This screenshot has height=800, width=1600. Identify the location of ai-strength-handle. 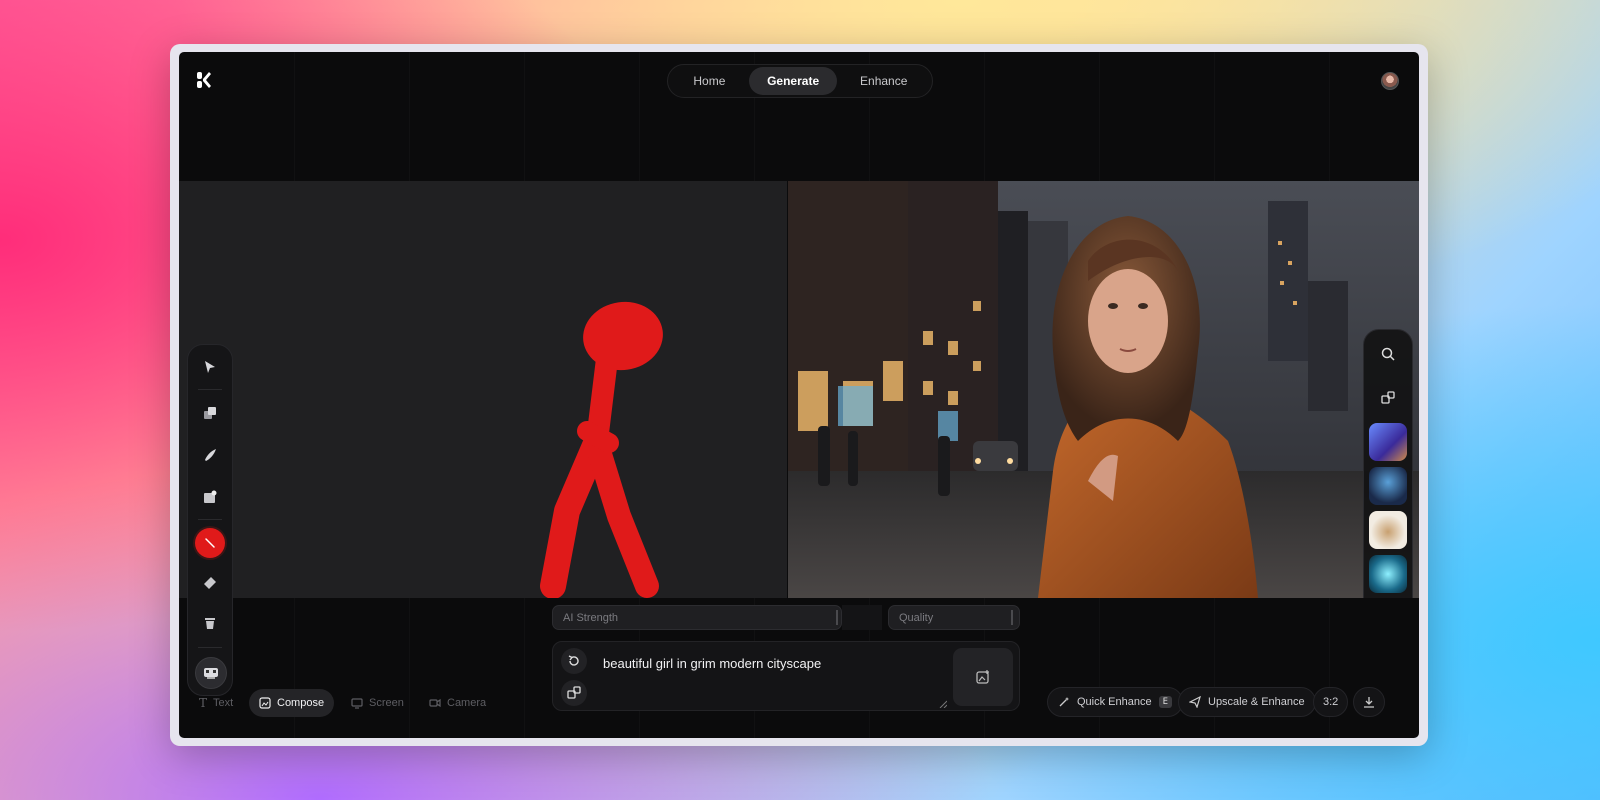
(837, 617).